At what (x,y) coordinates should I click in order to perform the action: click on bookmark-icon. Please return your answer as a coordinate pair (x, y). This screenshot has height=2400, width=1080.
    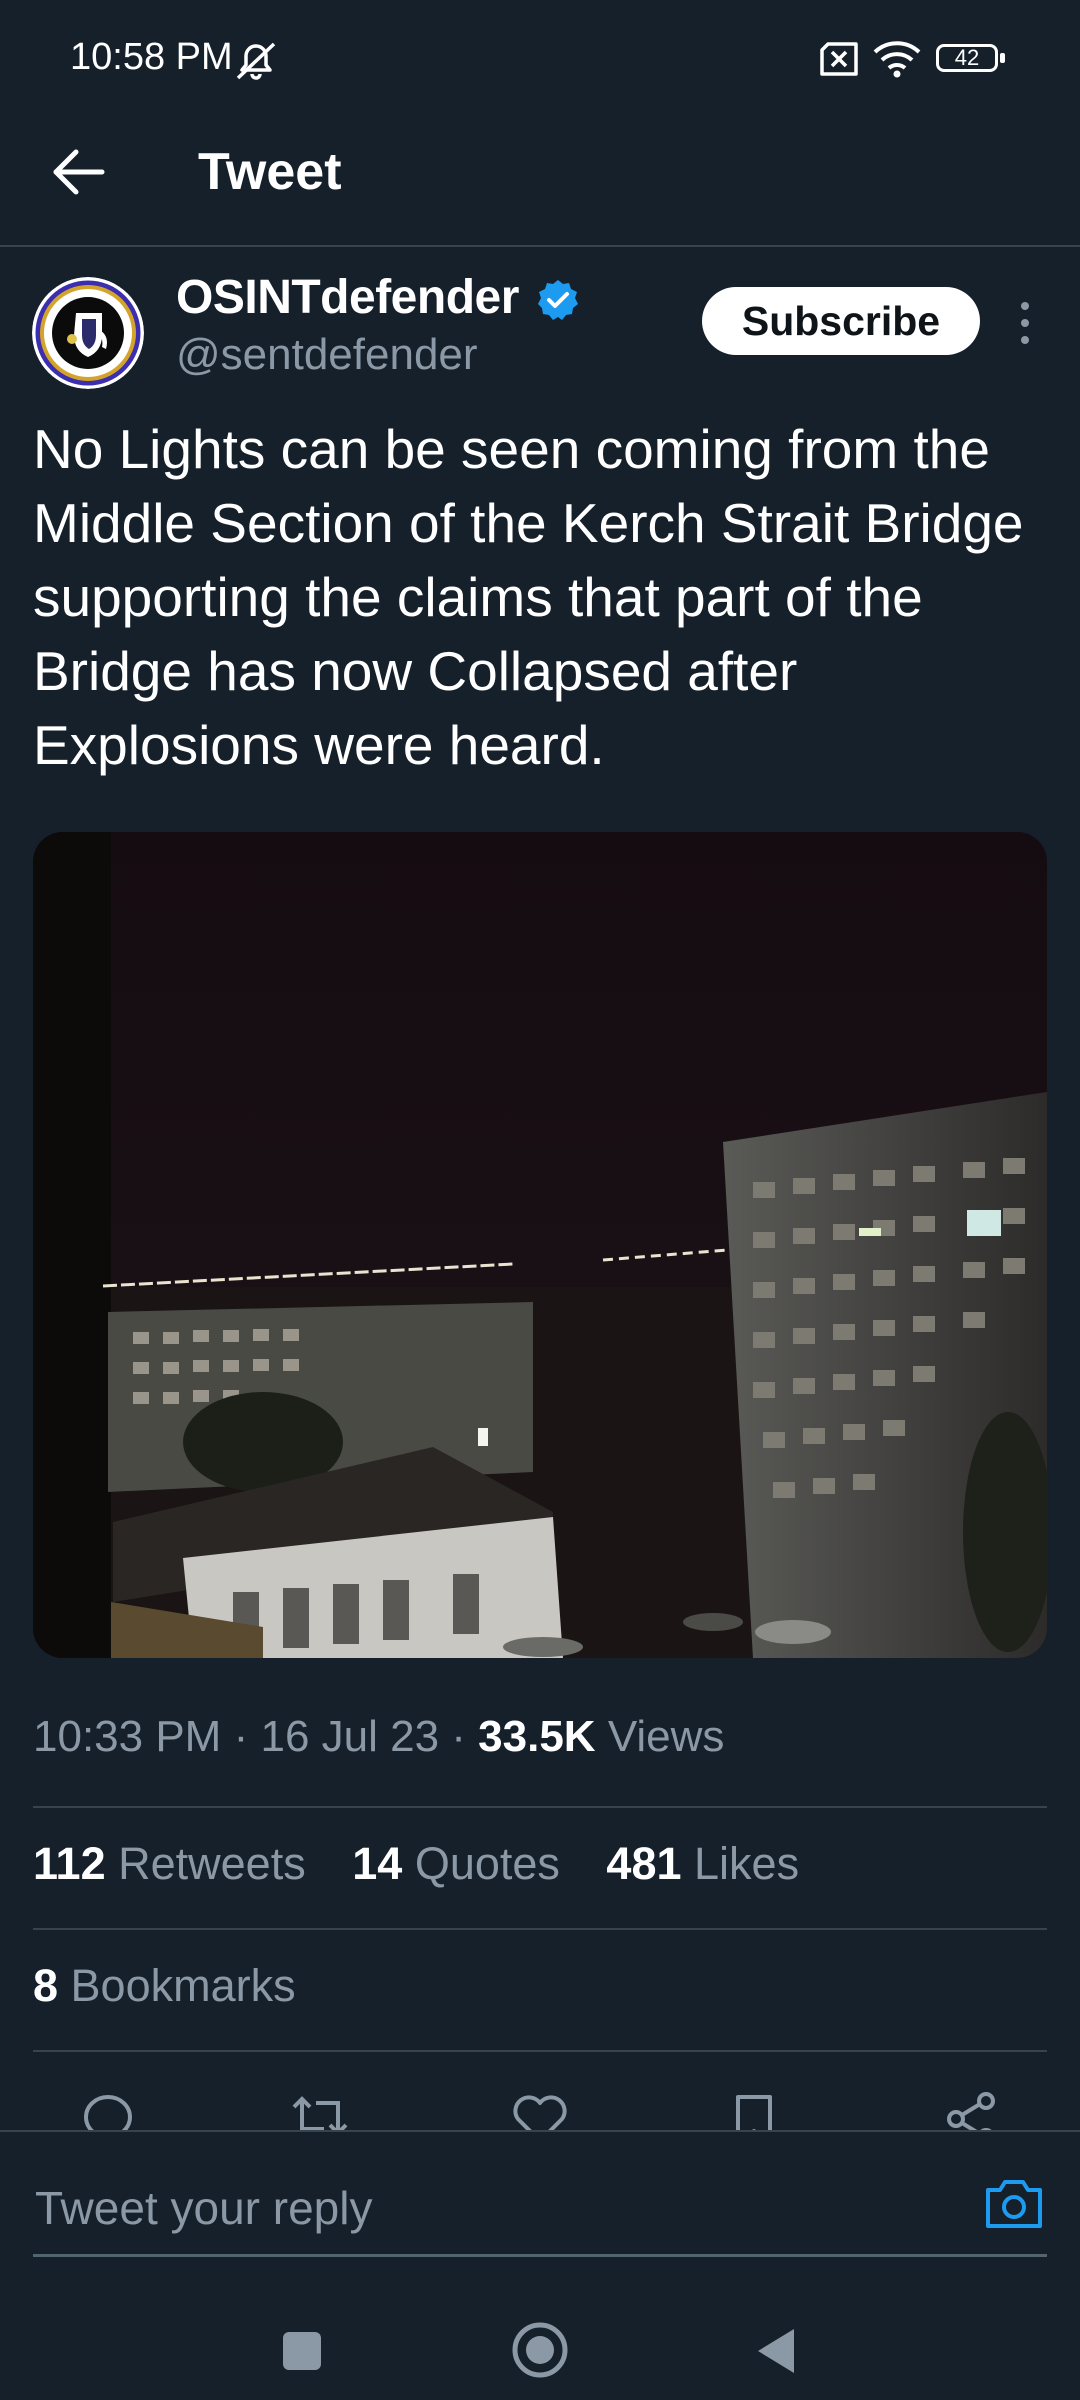
    Looking at the image, I should click on (754, 2109).